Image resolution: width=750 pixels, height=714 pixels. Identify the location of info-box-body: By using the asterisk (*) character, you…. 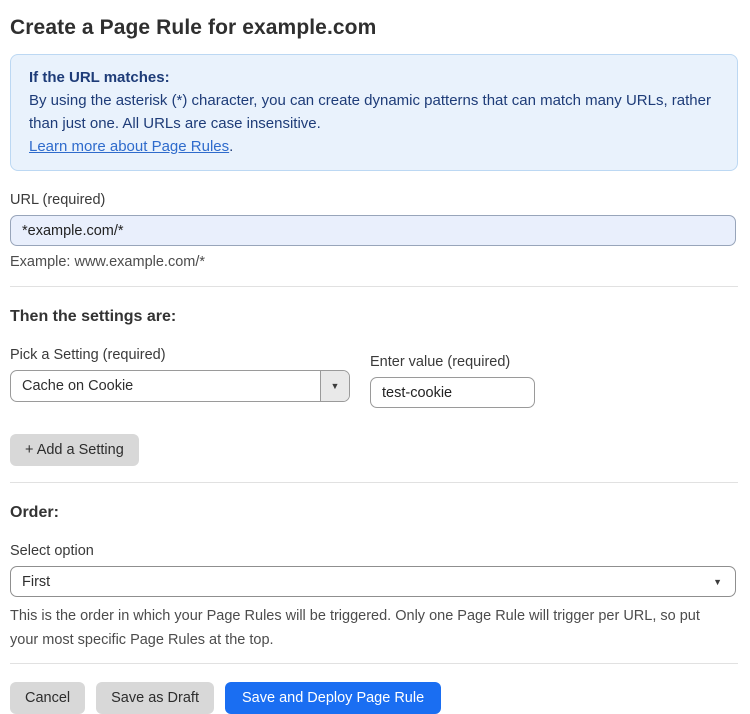
(370, 112).